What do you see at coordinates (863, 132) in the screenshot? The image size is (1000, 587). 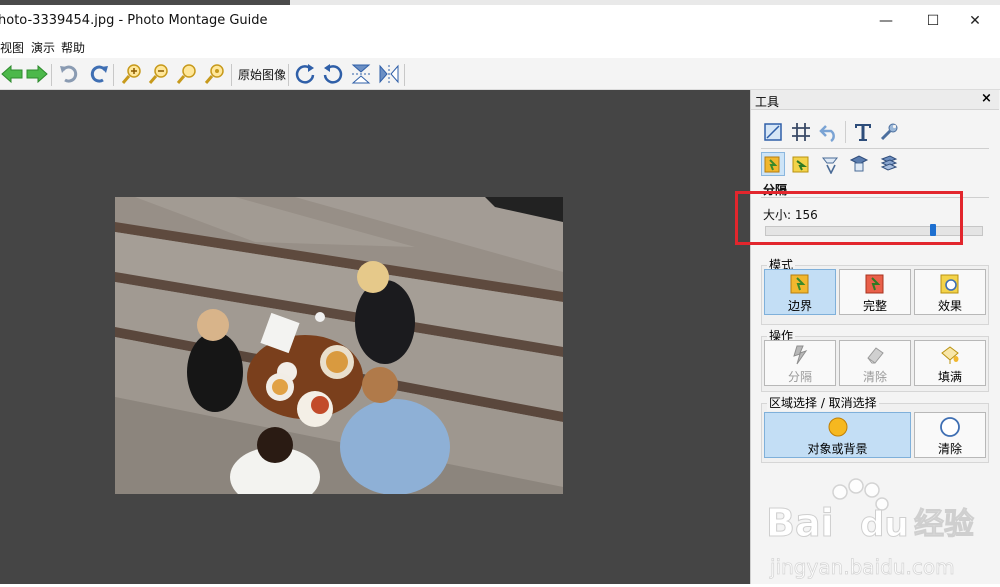 I see `text-icon` at bounding box center [863, 132].